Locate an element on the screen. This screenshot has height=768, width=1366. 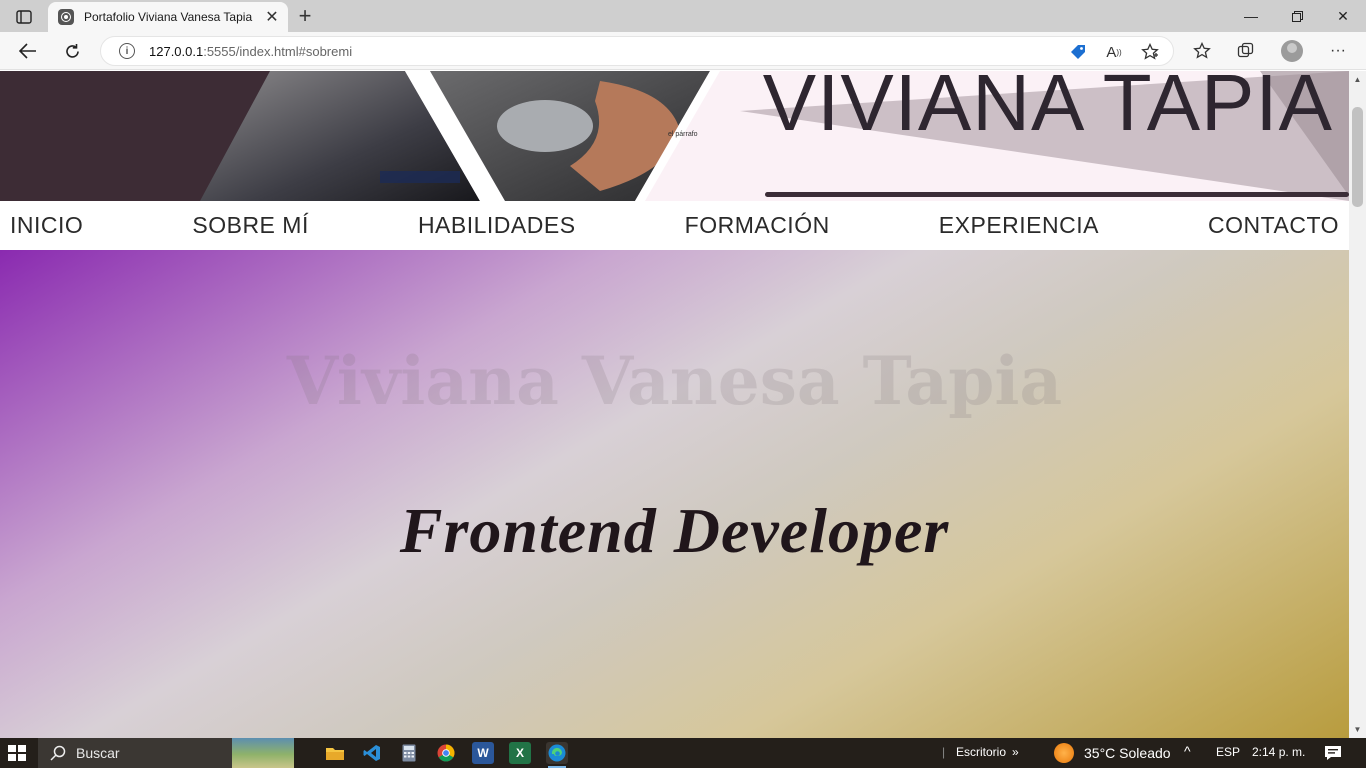
banner-title: VIVIANA TAPIA is located at coordinates (1047, 109).